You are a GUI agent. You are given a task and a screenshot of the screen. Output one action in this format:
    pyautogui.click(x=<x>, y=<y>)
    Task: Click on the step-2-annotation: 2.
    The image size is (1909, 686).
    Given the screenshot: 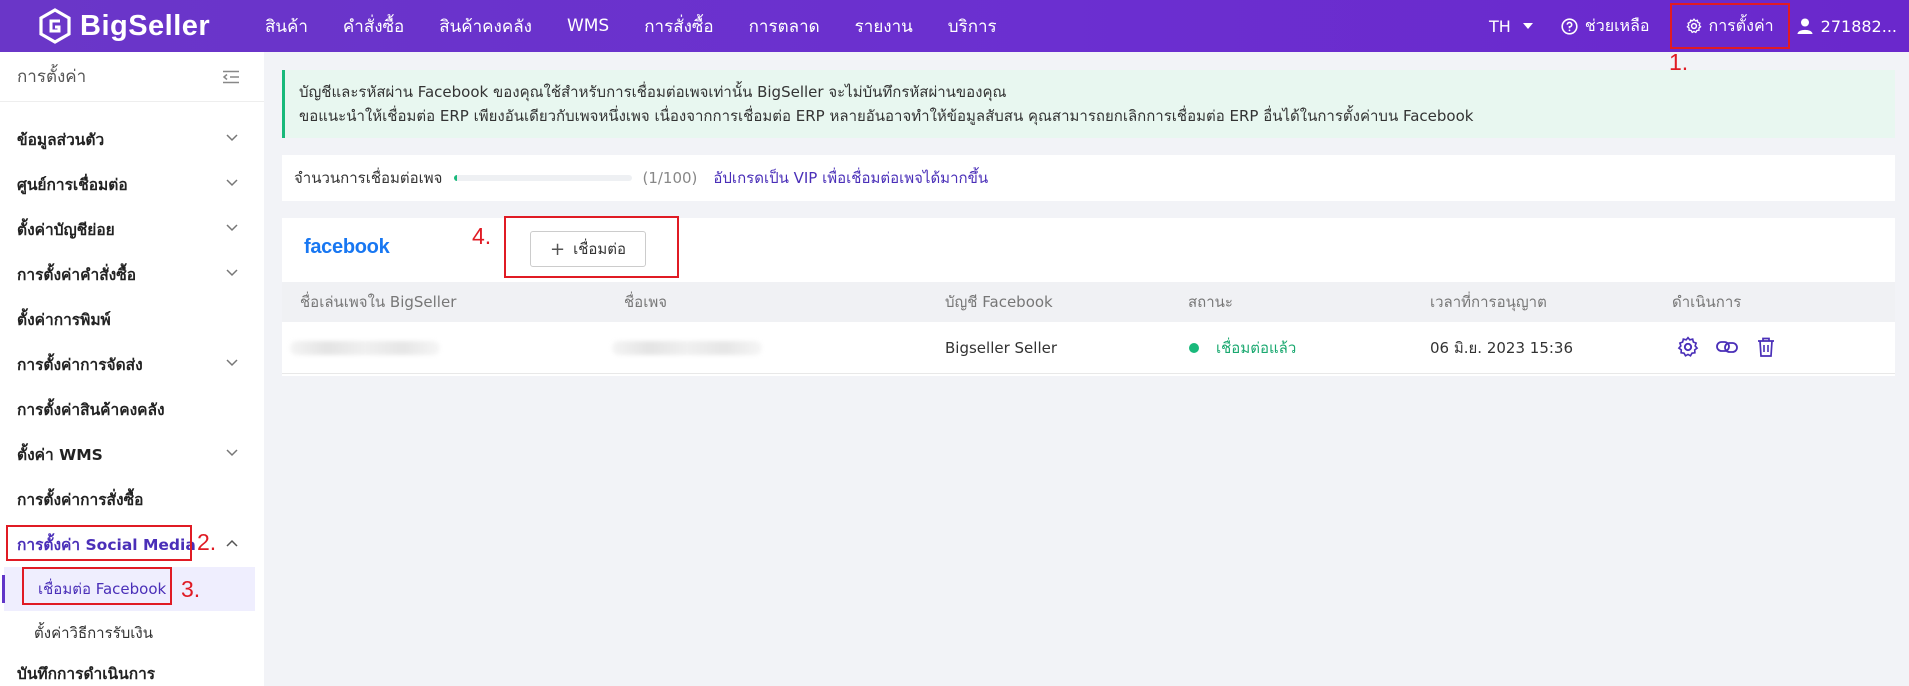 What is the action you would take?
    pyautogui.click(x=207, y=542)
    